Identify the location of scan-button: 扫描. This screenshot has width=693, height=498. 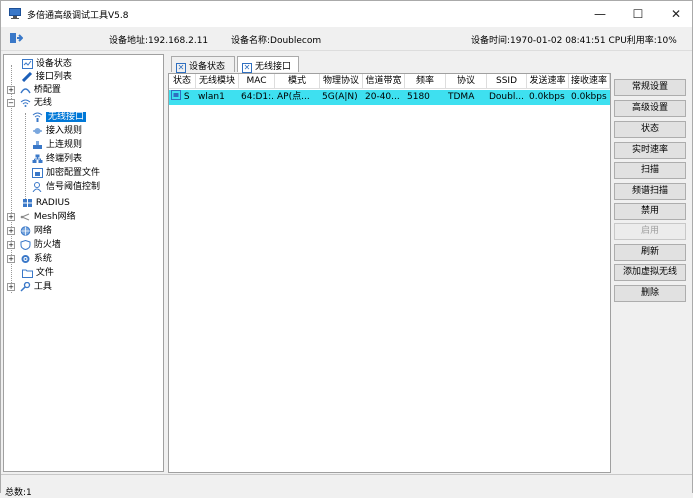
(650, 170).